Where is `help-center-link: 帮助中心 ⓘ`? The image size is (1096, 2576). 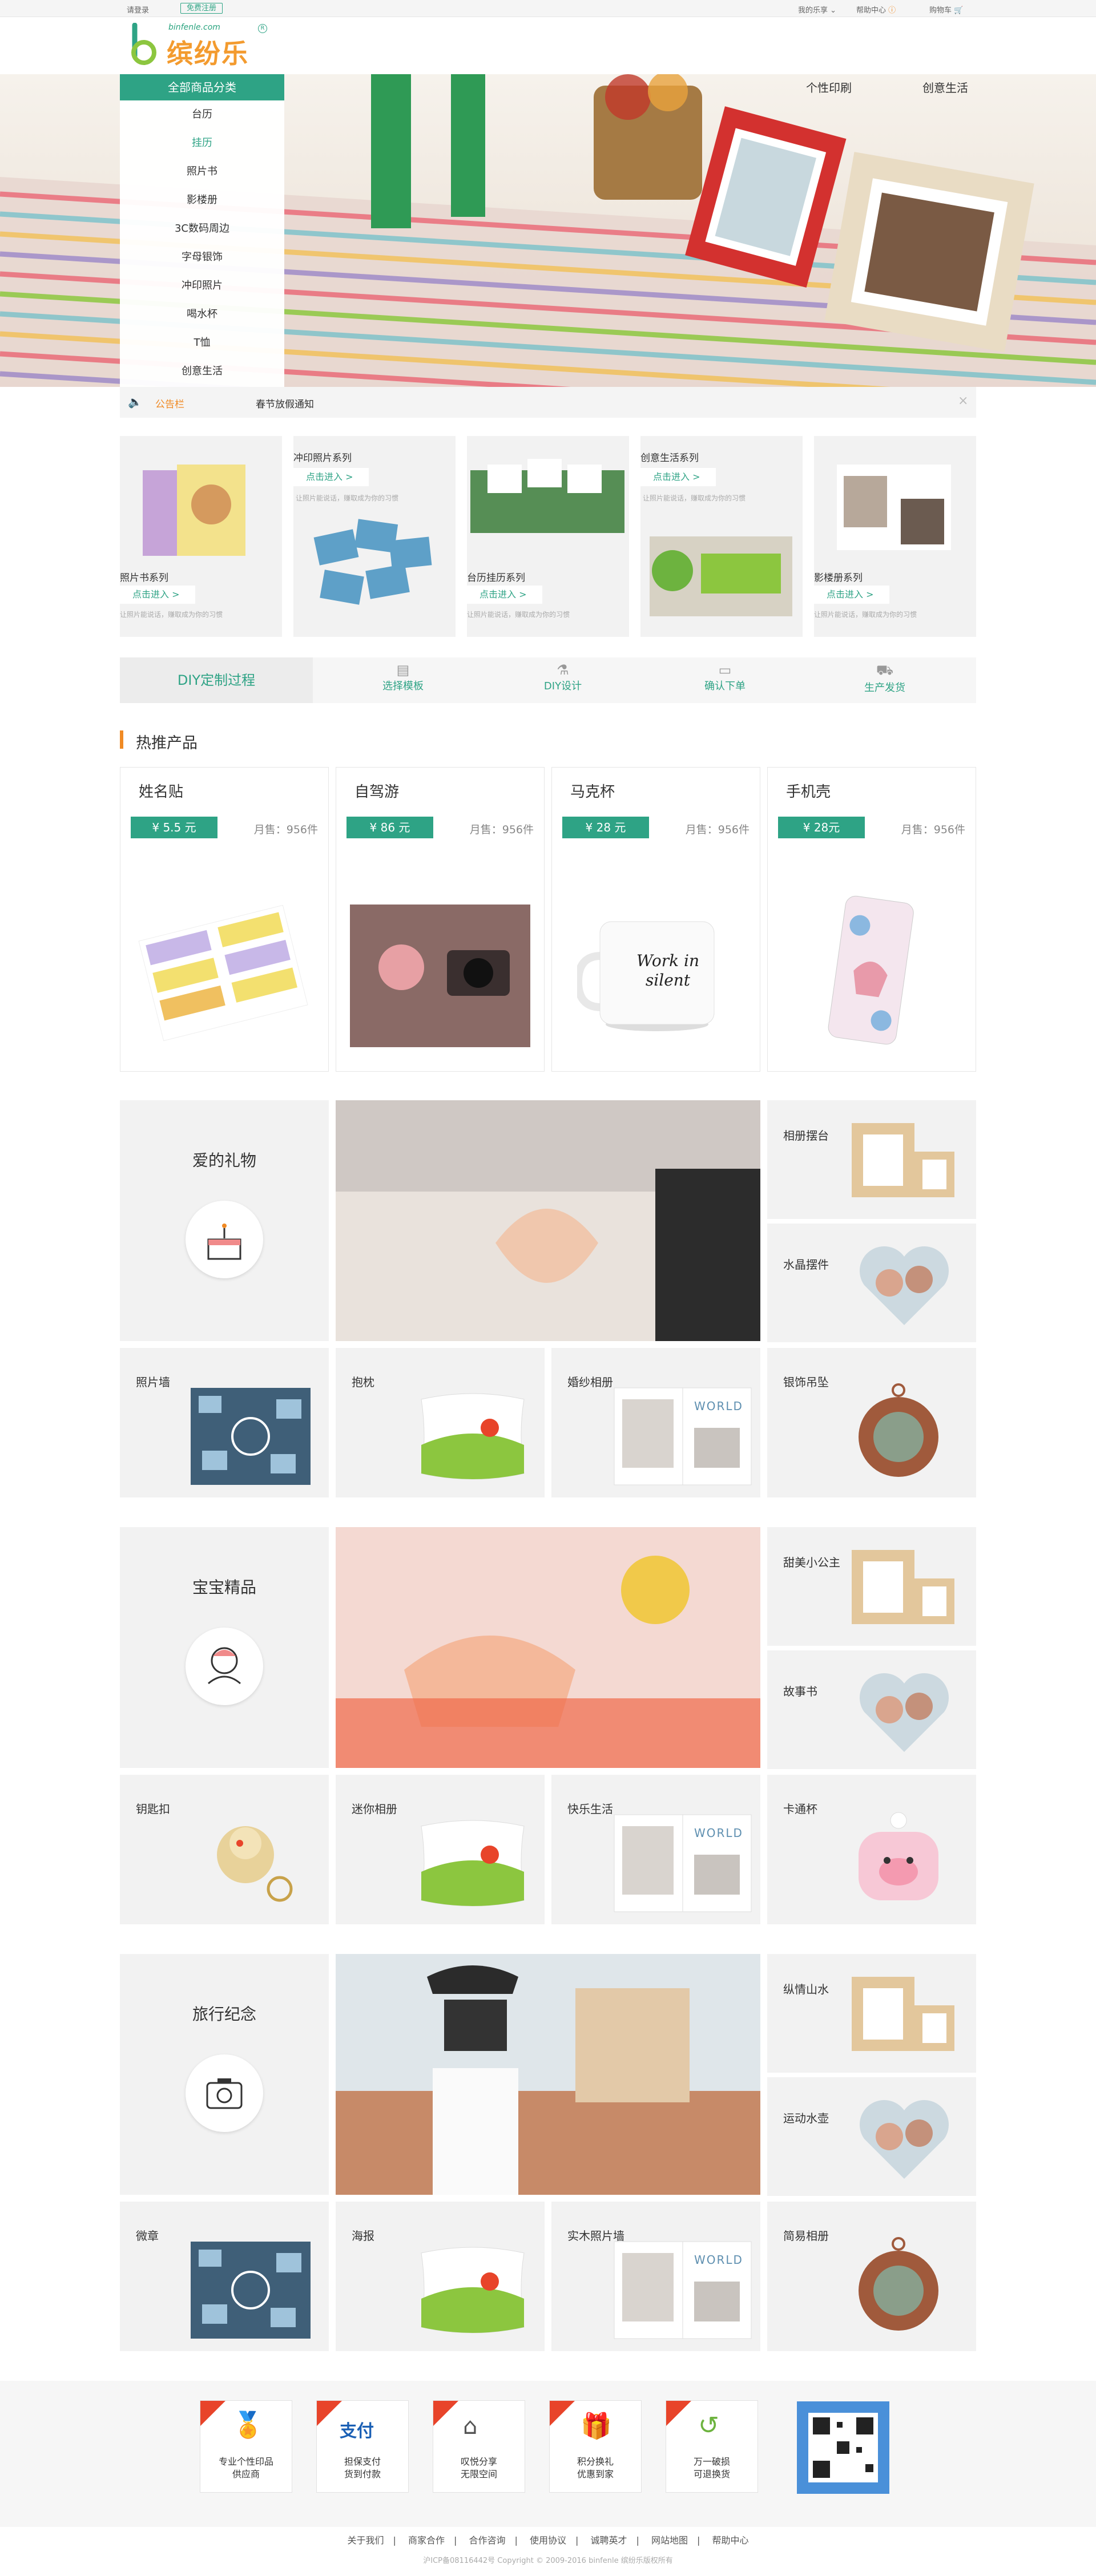 help-center-link: 帮助中心 ⓘ is located at coordinates (876, 9).